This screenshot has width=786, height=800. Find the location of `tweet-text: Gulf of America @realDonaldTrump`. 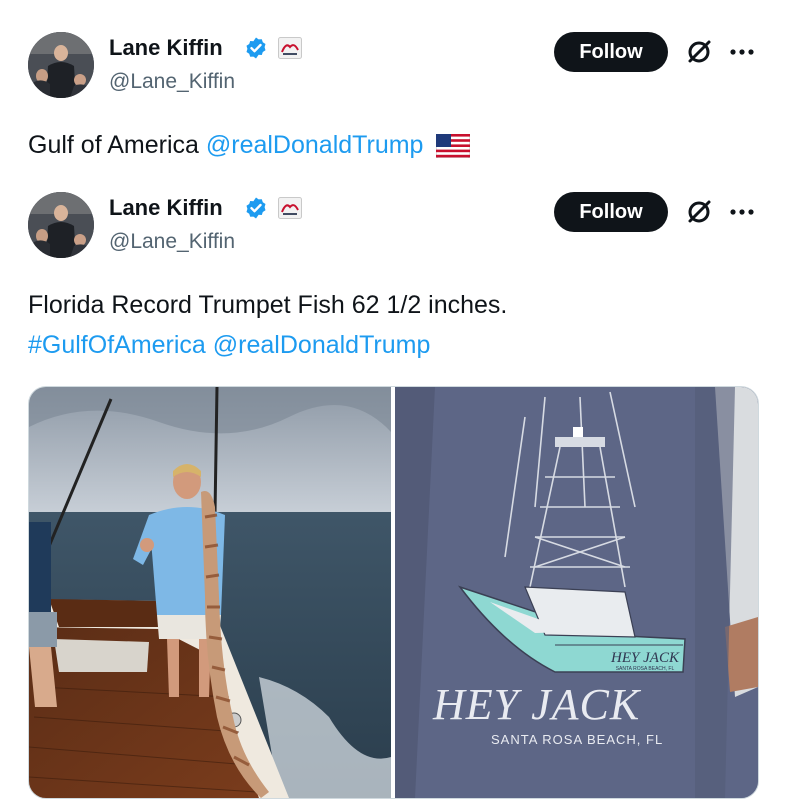

tweet-text: Gulf of America @realDonaldTrump is located at coordinates (249, 145).